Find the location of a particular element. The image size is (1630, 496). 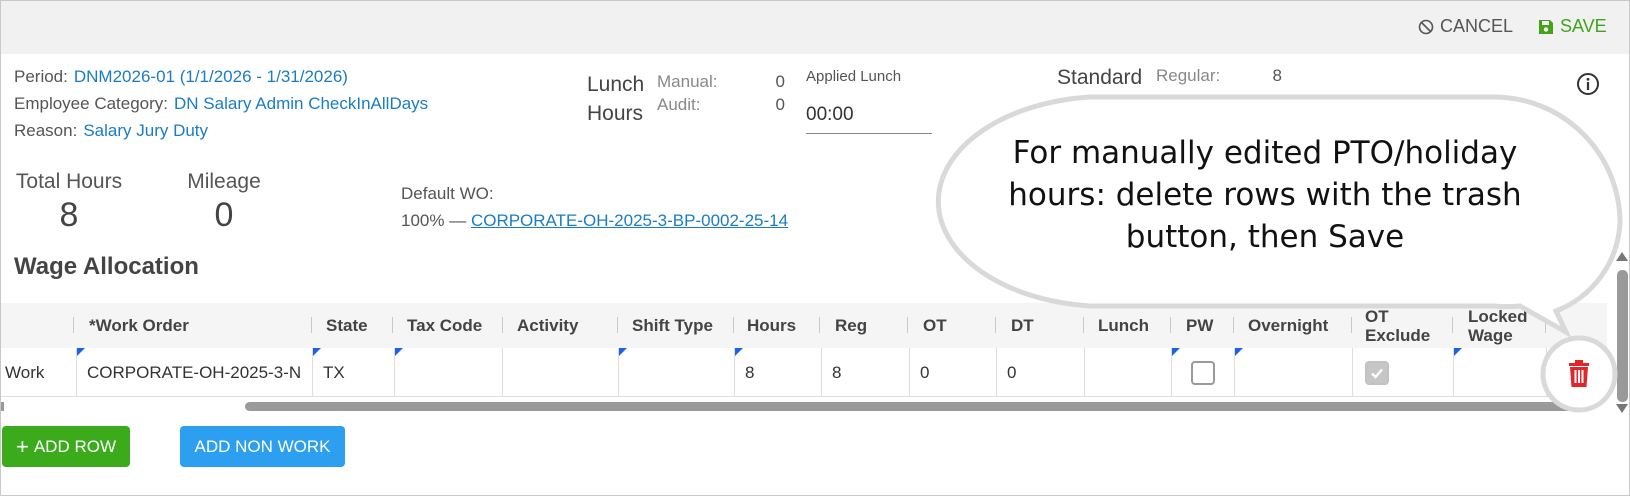

trash-icon is located at coordinates (1579, 373).